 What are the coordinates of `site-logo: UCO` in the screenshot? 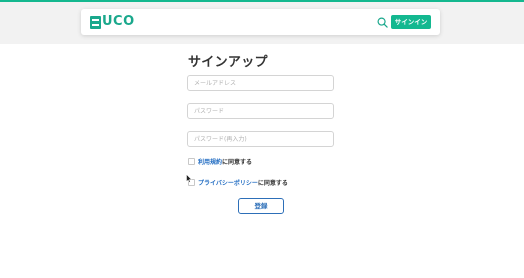 It's located at (112, 22).